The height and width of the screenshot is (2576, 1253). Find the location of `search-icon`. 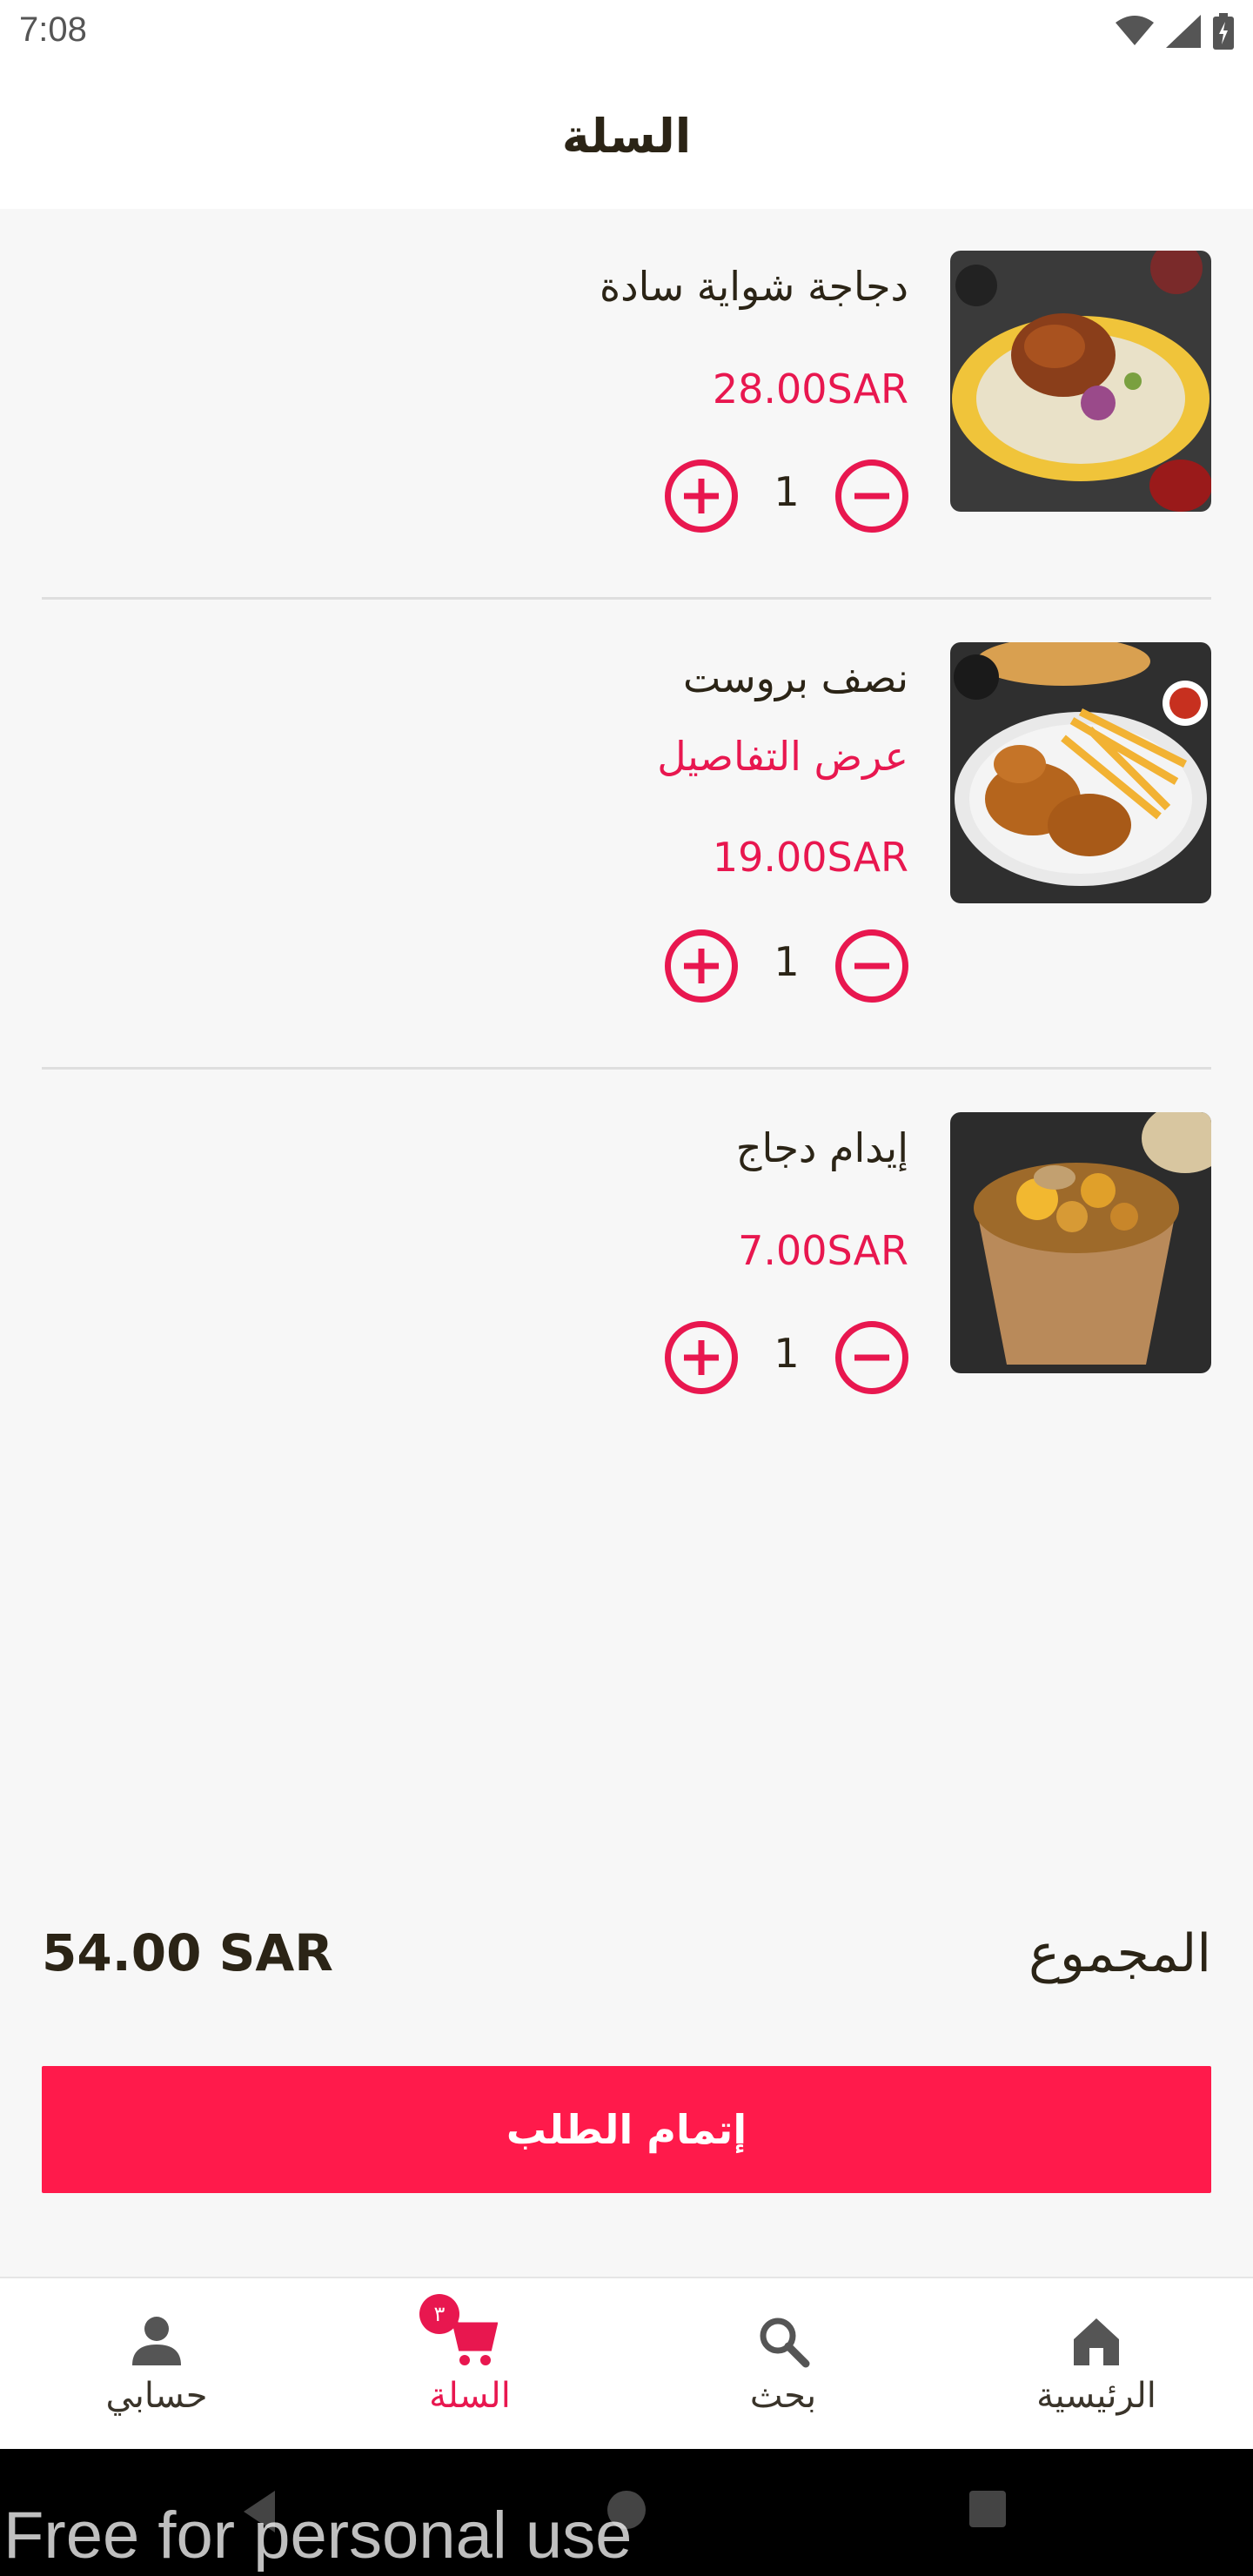

search-icon is located at coordinates (783, 2341).